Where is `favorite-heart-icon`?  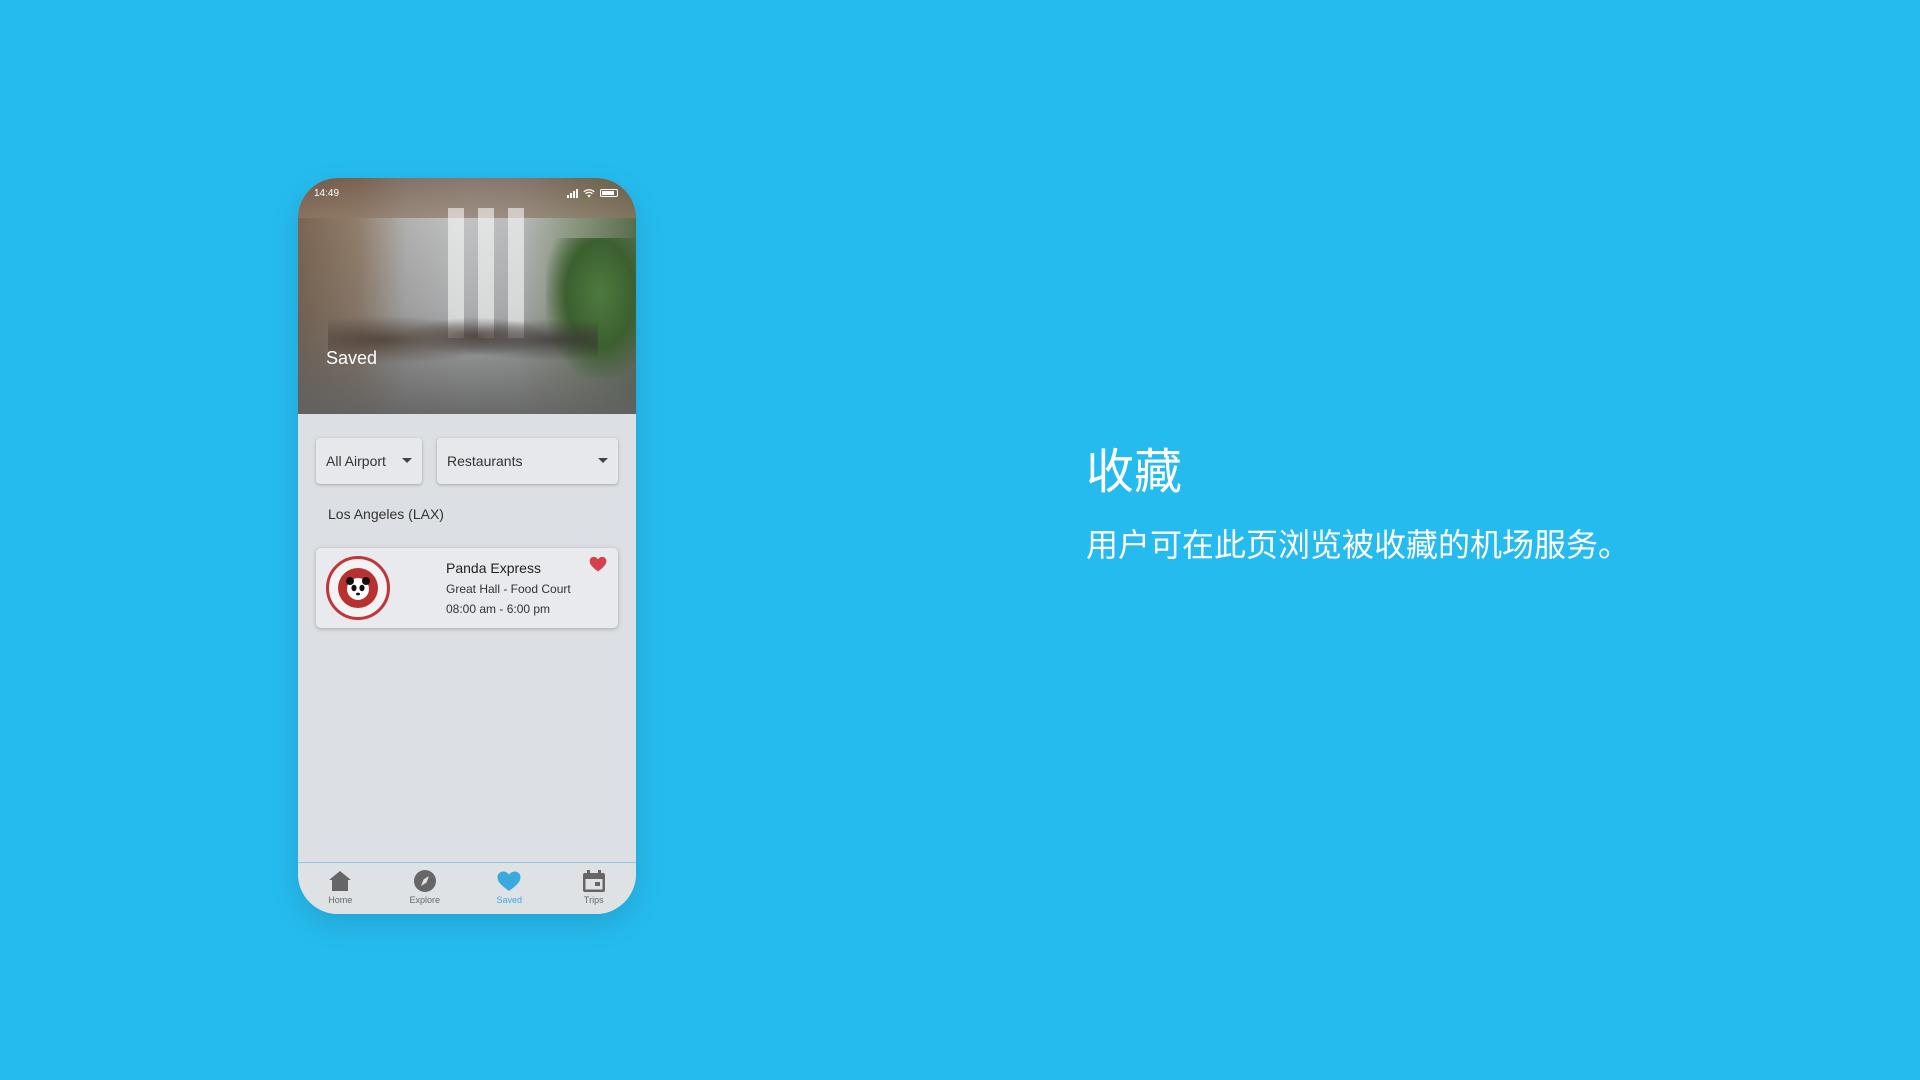
favorite-heart-icon is located at coordinates (598, 564).